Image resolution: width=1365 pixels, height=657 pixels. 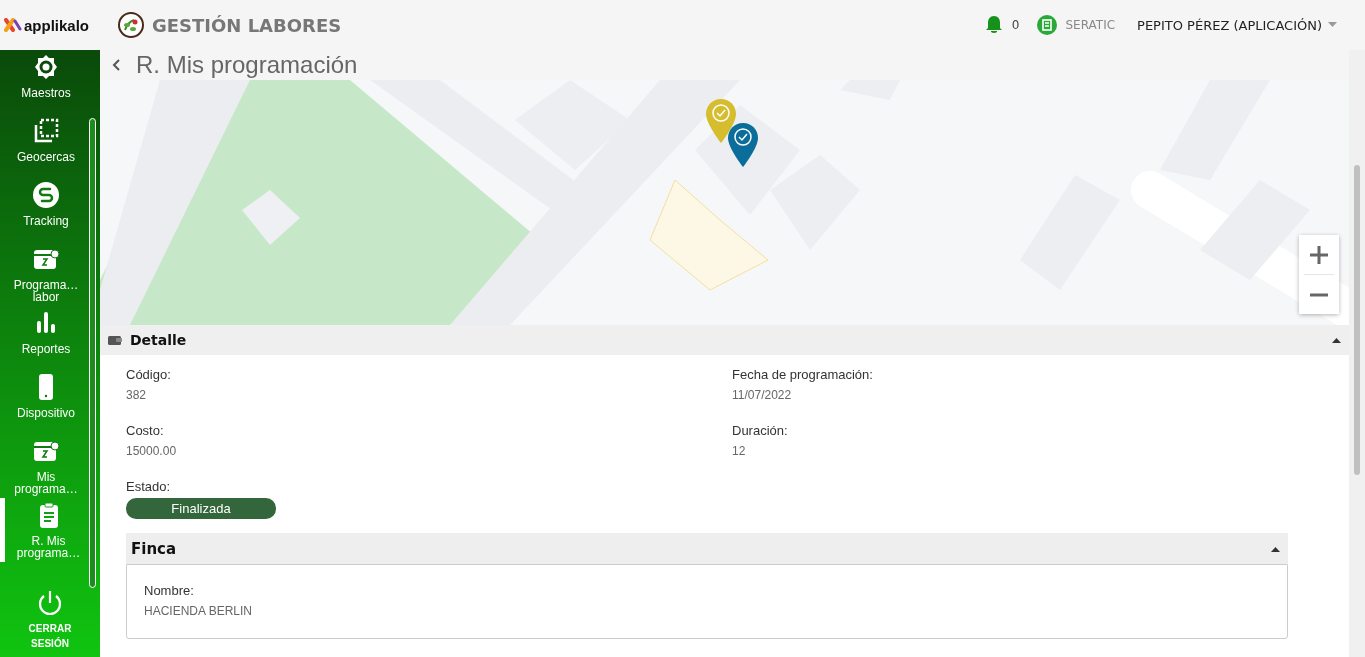 I want to click on status-badge: Finalizada, so click(x=201, y=508).